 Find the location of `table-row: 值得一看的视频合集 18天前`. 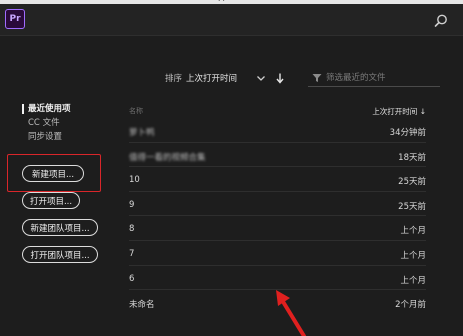

table-row: 值得一看的视频合集 18天前 is located at coordinates (277, 155).